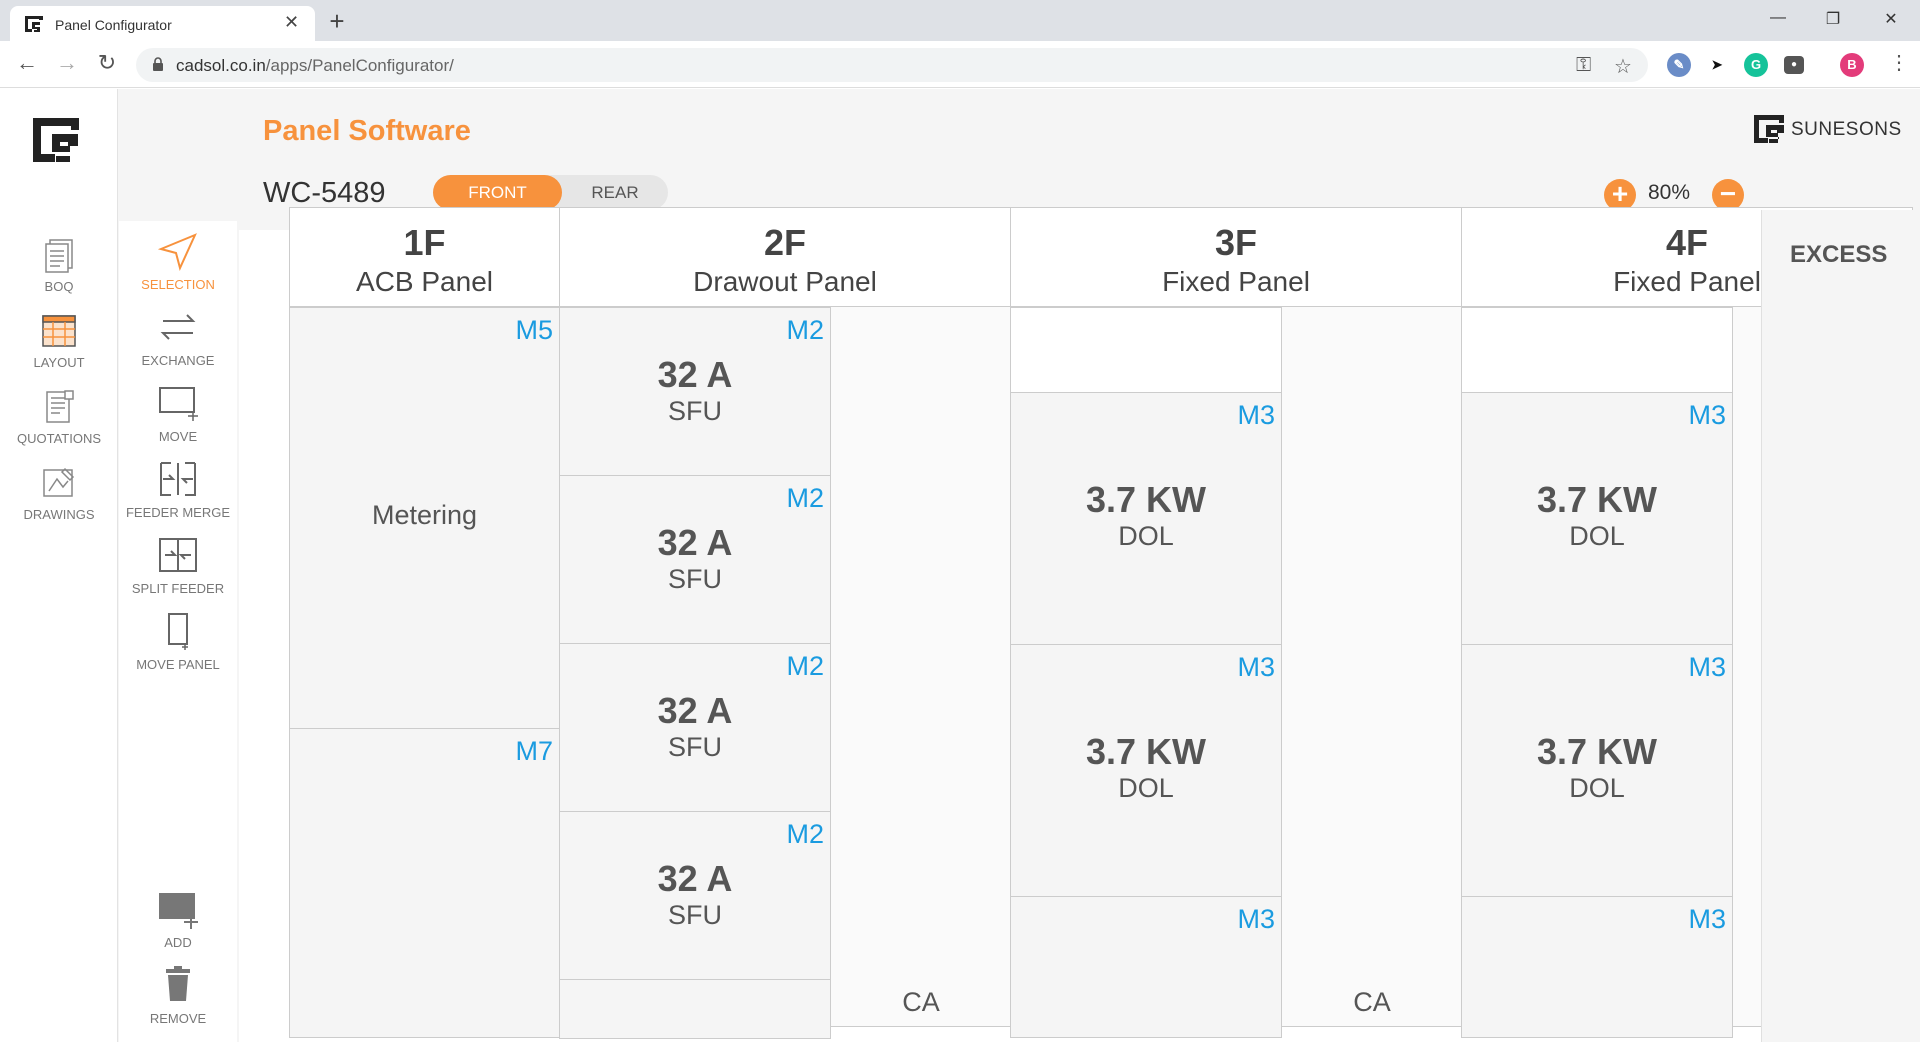 The height and width of the screenshot is (1042, 1920). What do you see at coordinates (784, 242) in the screenshot?
I see `panel-number: 2F` at bounding box center [784, 242].